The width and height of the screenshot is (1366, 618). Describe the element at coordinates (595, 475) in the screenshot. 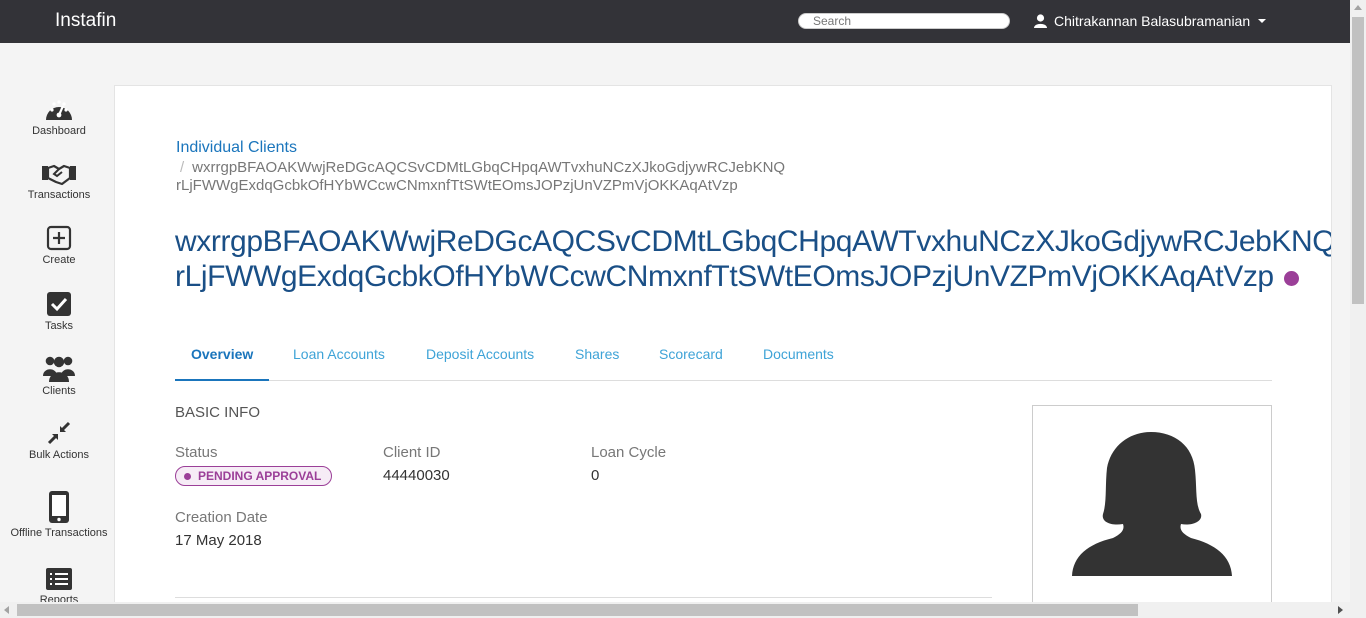

I see `loan-cycle-value: 0` at that location.